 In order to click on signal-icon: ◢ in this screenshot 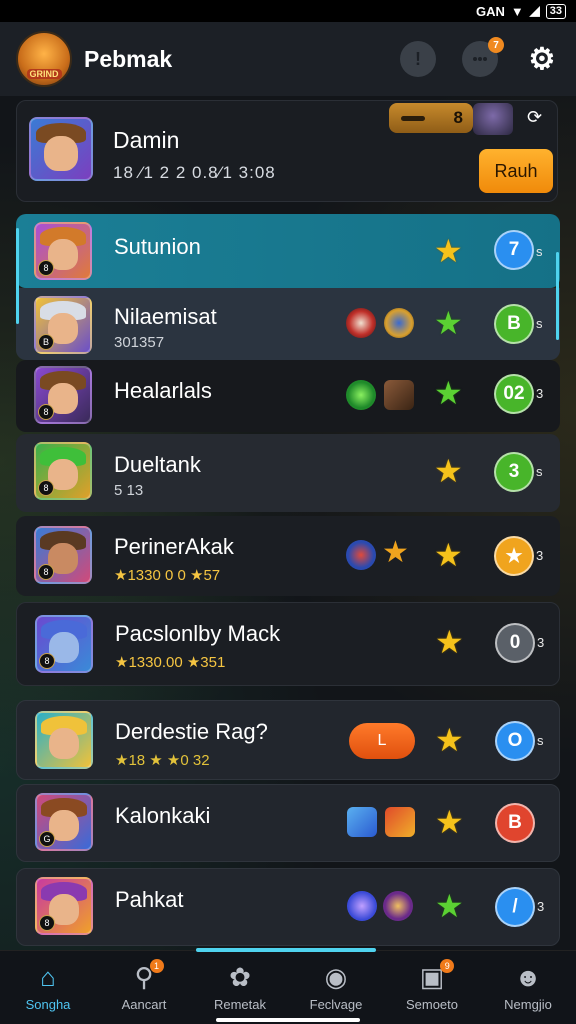, I will do `click(534, 10)`.